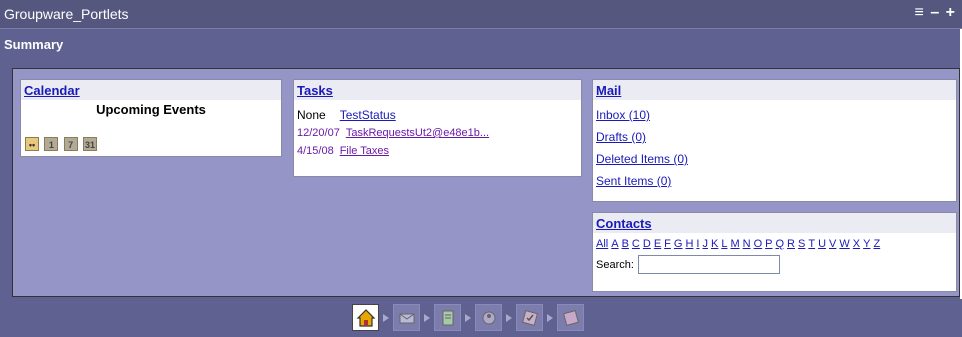 The image size is (962, 337). Describe the element at coordinates (801, 244) in the screenshot. I see `contacts-letter-s: S` at that location.